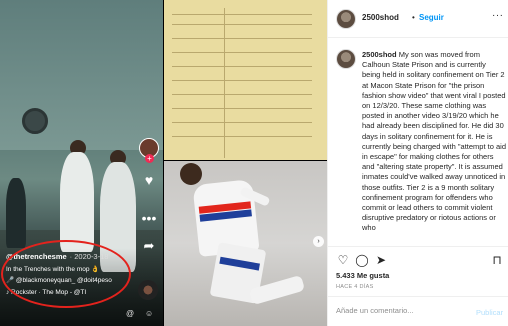  I want to click on send-icon: ➤, so click(381, 260).